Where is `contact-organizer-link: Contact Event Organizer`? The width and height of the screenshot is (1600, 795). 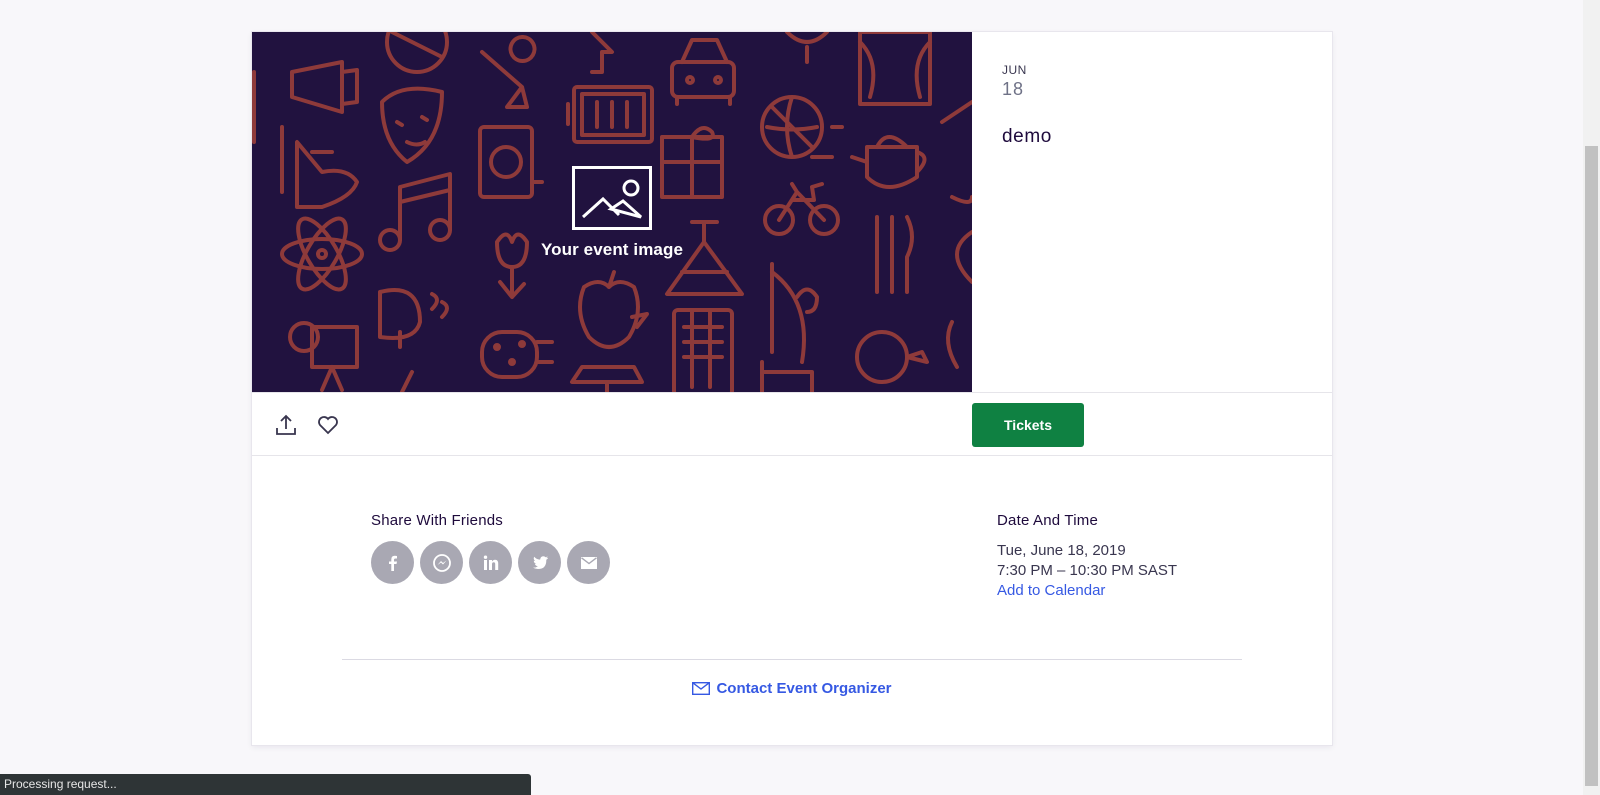
contact-organizer-link: Contact Event Organizer is located at coordinates (792, 688).